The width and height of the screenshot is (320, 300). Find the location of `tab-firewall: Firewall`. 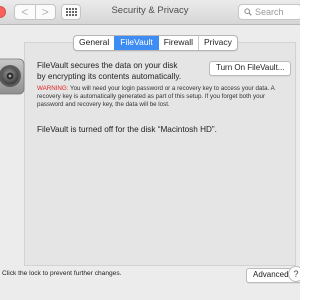

tab-firewall: Firewall is located at coordinates (177, 43).